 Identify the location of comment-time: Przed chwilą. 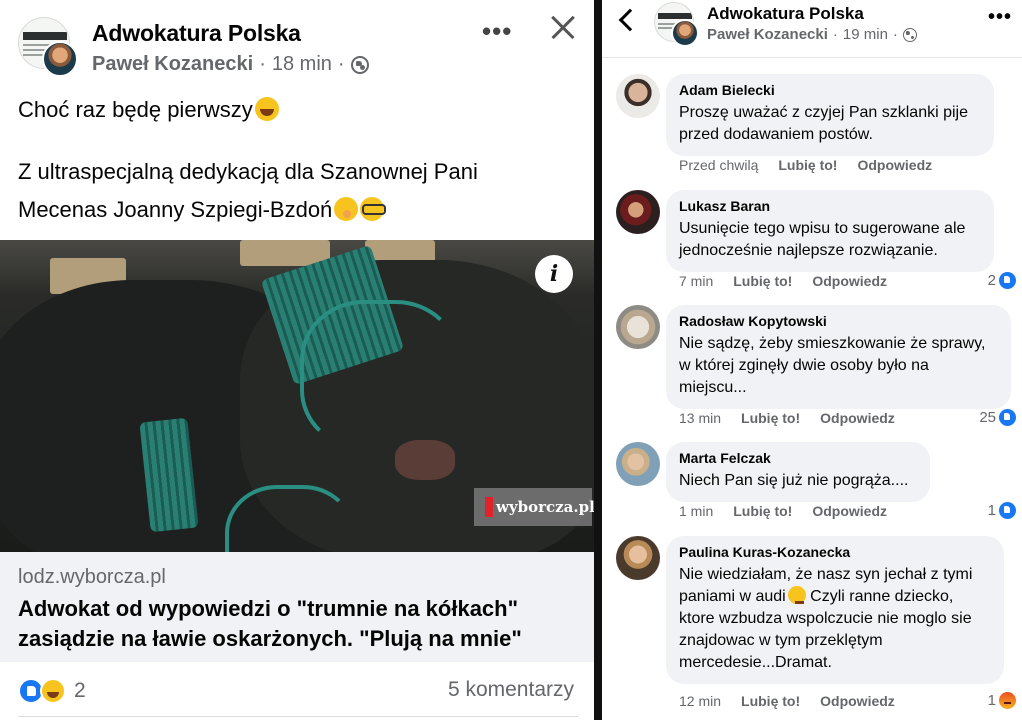
(718, 165).